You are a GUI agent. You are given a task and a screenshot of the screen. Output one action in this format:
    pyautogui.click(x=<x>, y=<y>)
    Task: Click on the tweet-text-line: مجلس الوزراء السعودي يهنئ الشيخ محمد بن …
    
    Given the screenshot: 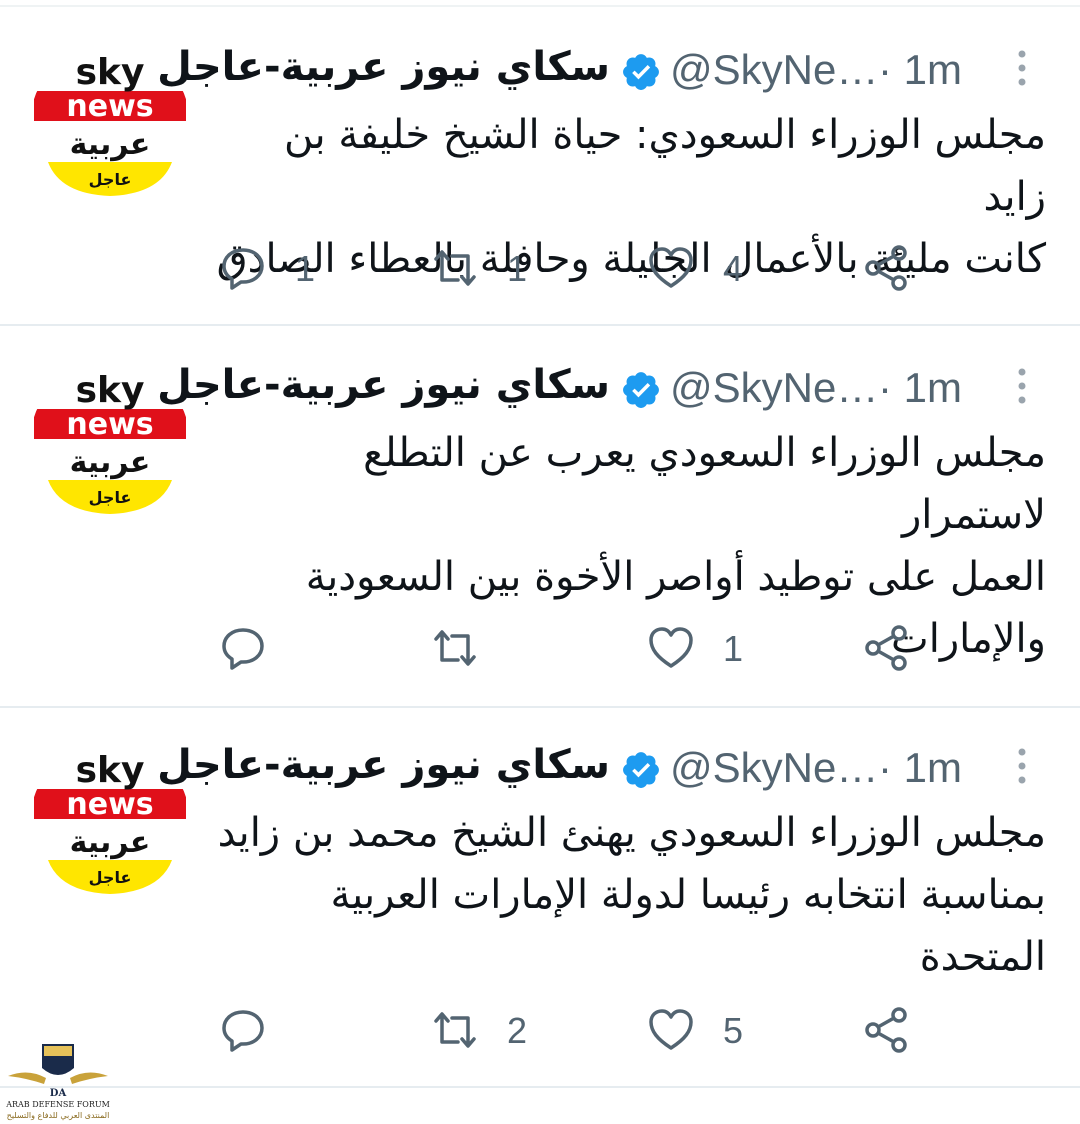 What is the action you would take?
    pyautogui.click(x=631, y=833)
    